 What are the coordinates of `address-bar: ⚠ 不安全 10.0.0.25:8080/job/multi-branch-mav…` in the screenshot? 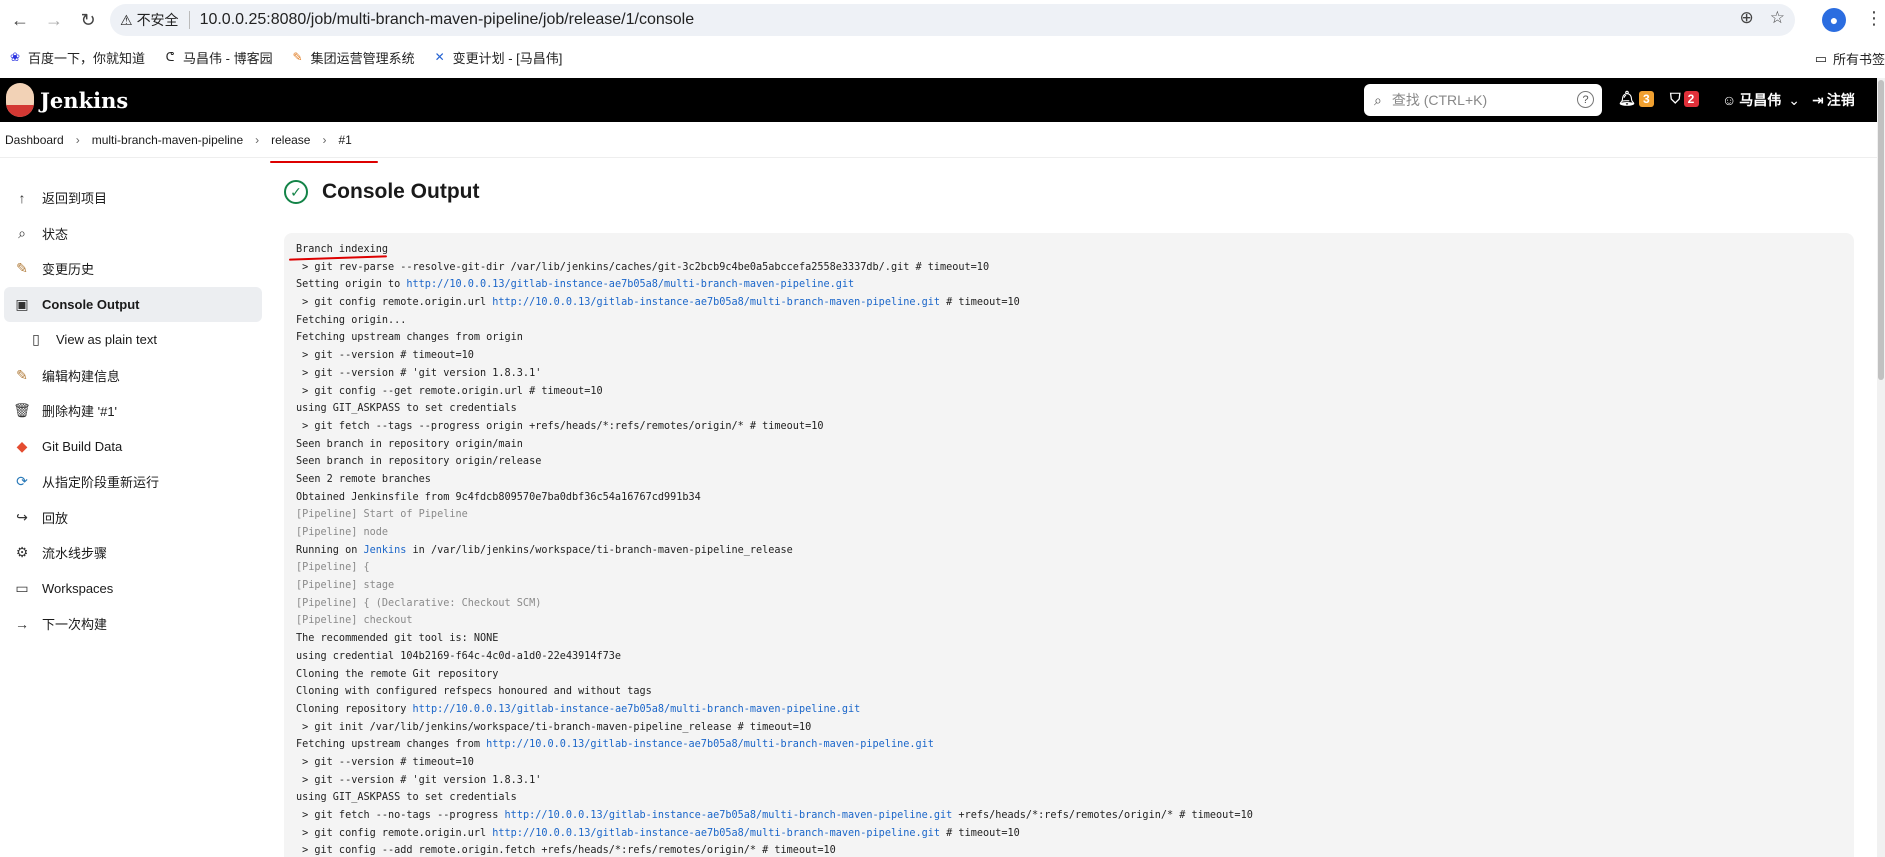 It's located at (952, 20).